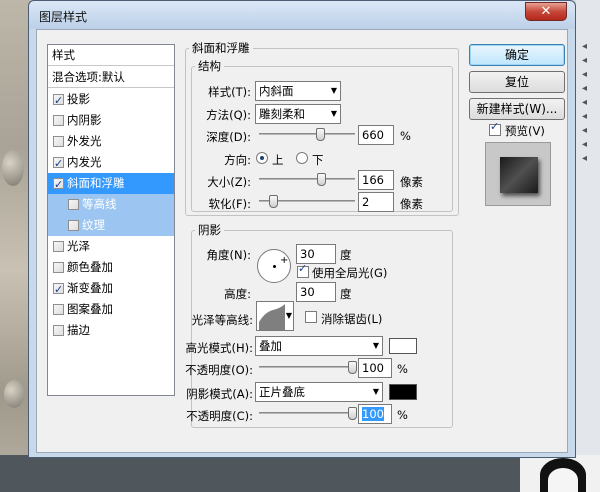 Image resolution: width=600 pixels, height=492 pixels. Describe the element at coordinates (376, 180) in the screenshot. I see `size-input: 166` at that location.